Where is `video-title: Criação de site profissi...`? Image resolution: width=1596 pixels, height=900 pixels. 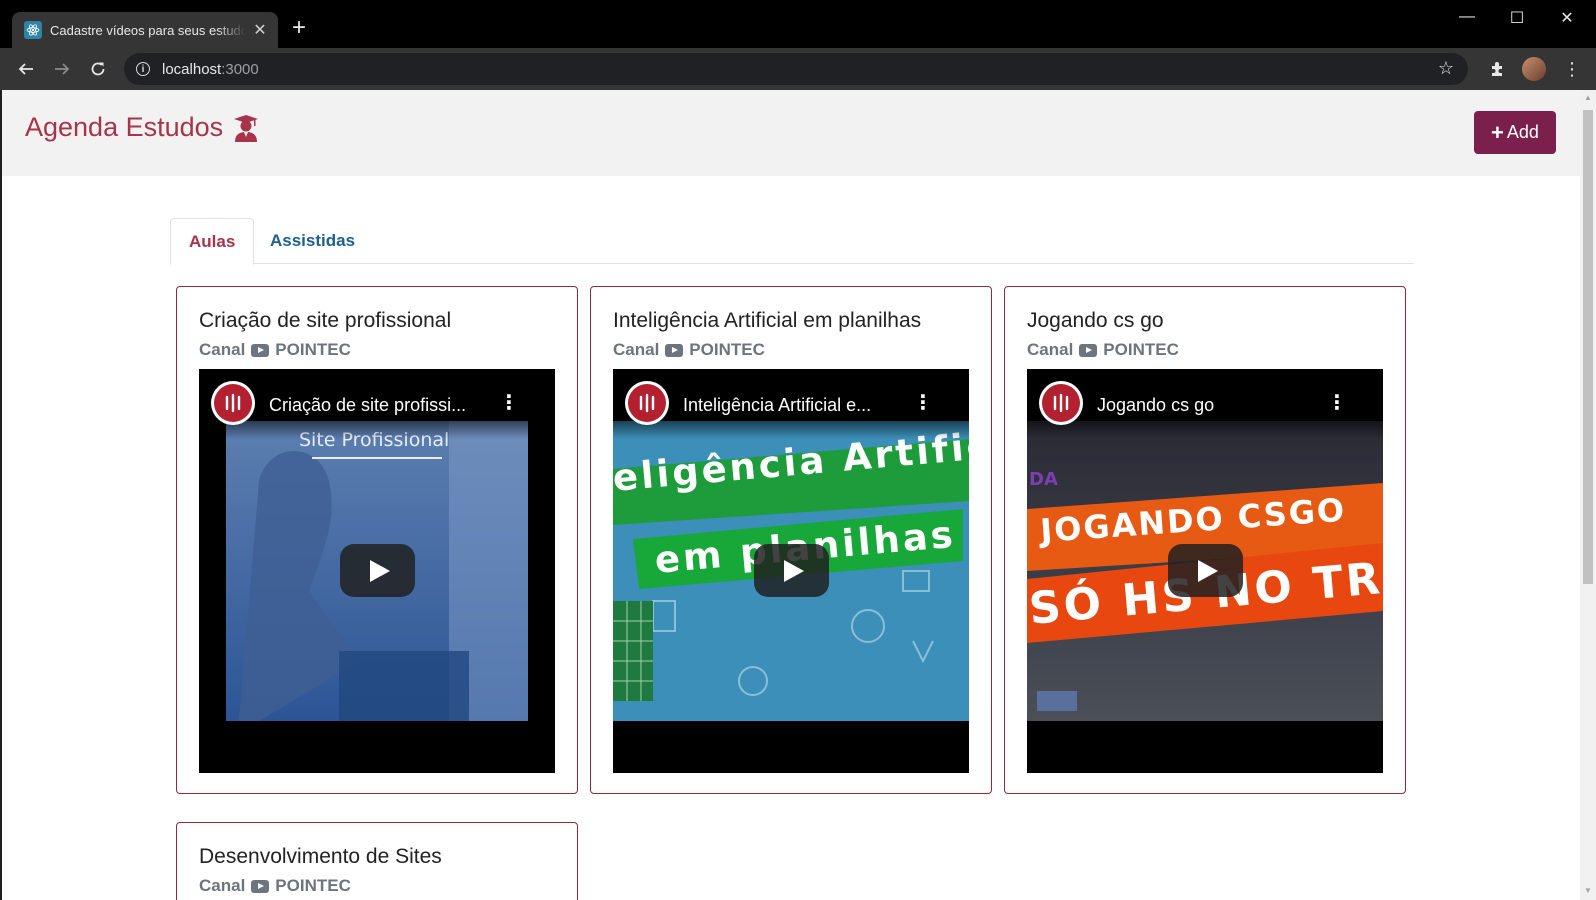
video-title: Criação de site profissi... is located at coordinates (367, 405).